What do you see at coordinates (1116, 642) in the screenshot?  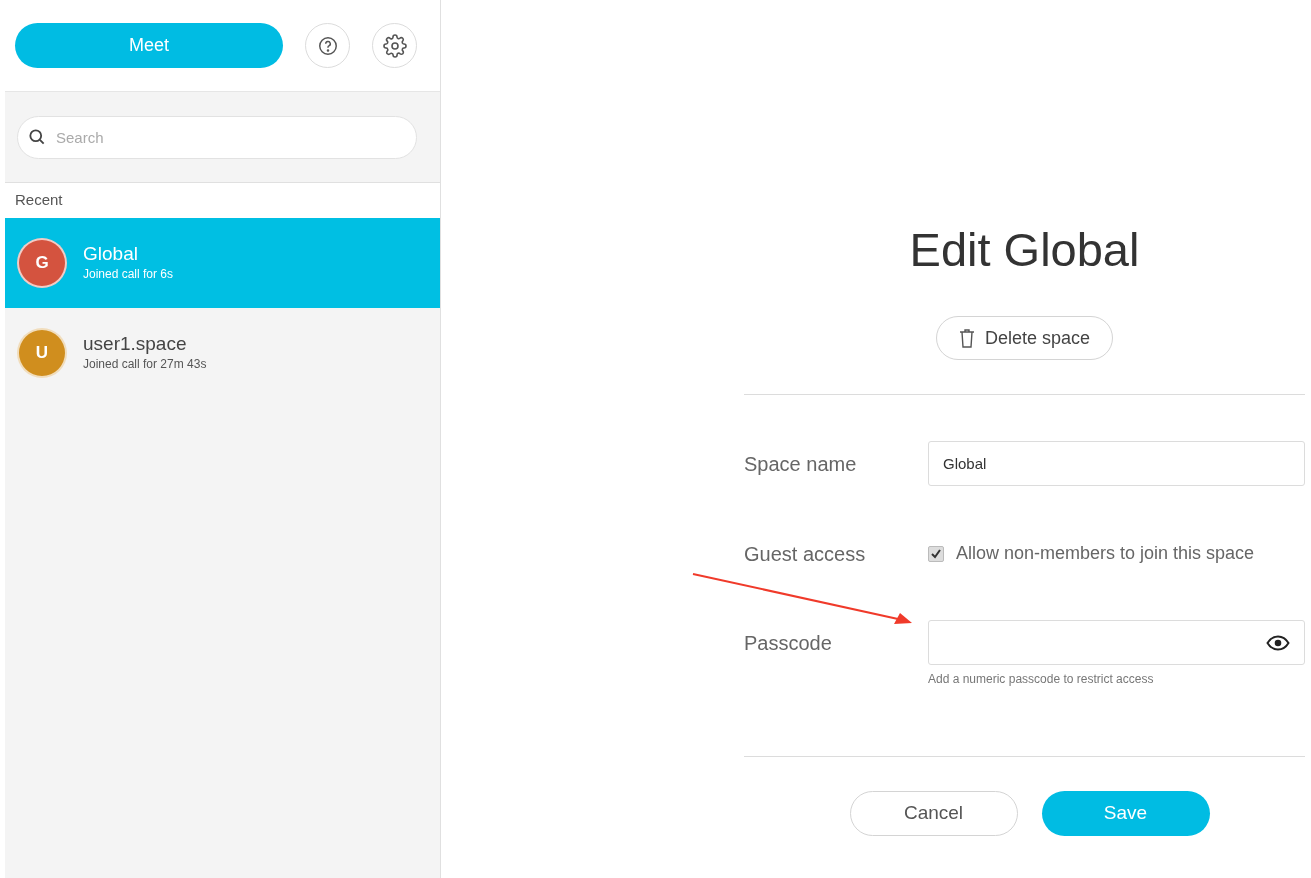 I see `passcode-field` at bounding box center [1116, 642].